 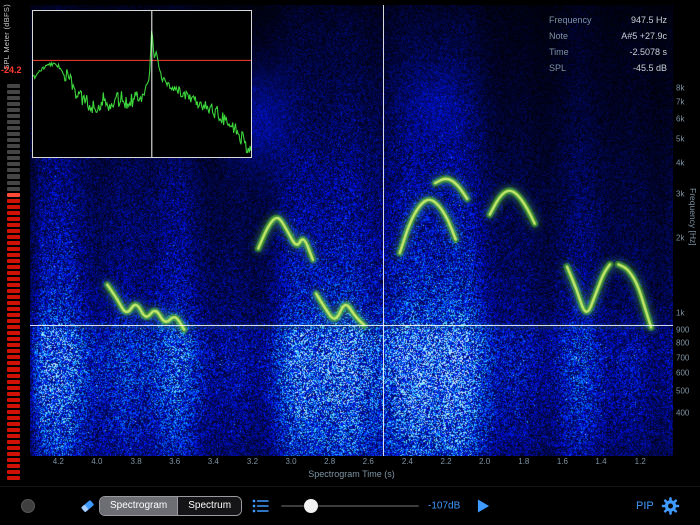 I want to click on readout-value-note: A#5 +27.9c, so click(x=644, y=36).